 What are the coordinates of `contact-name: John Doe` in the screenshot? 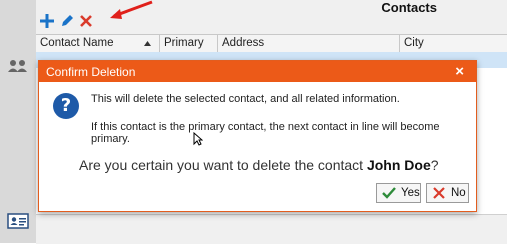 It's located at (398, 165).